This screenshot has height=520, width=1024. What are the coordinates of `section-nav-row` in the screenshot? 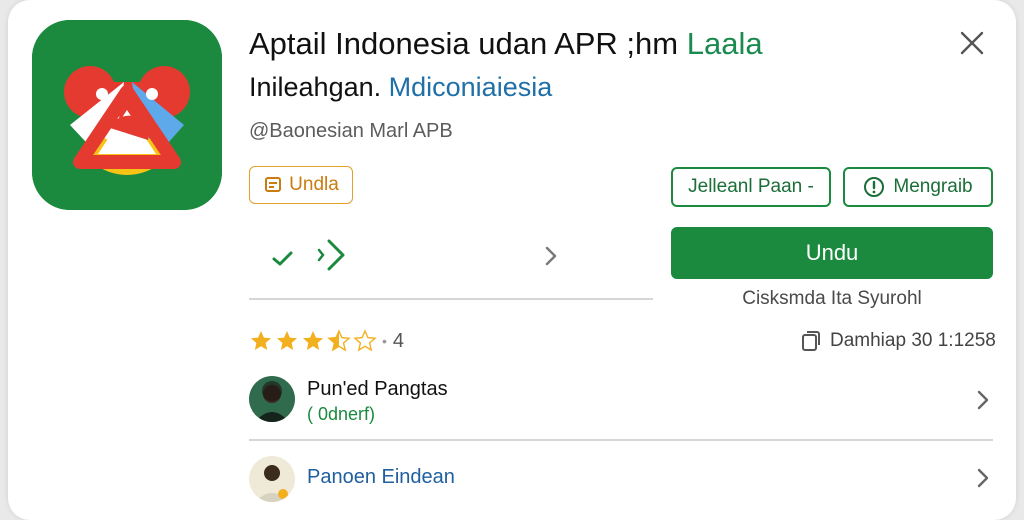 It's located at (409, 255).